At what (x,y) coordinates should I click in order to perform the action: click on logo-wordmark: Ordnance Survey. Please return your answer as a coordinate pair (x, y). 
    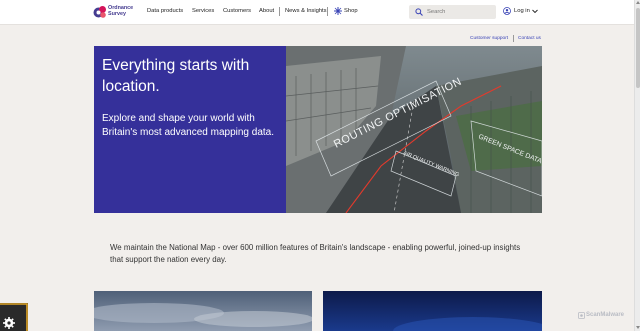
    Looking at the image, I should click on (120, 11).